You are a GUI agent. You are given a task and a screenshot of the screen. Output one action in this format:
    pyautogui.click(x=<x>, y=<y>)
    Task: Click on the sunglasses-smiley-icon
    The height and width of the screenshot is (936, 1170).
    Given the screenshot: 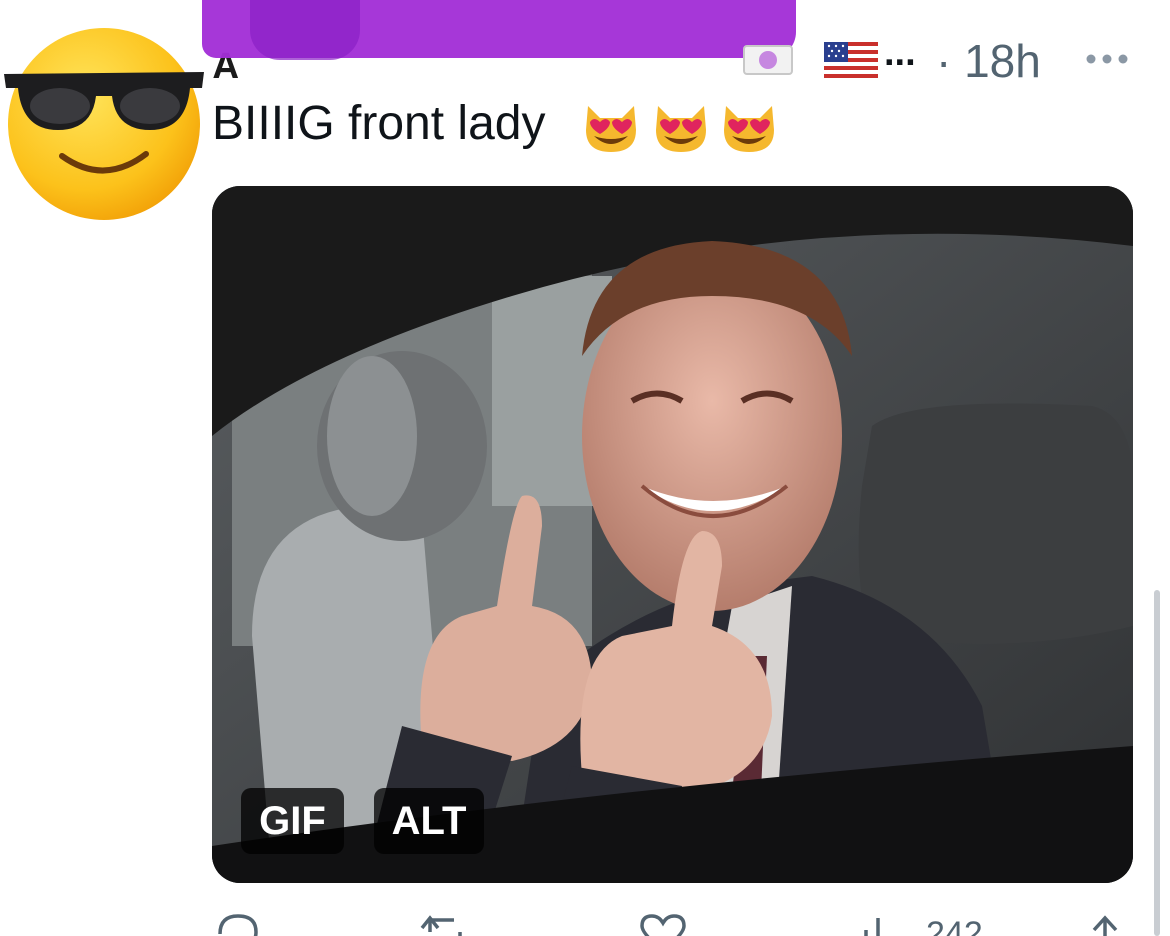 What is the action you would take?
    pyautogui.click(x=104, y=124)
    